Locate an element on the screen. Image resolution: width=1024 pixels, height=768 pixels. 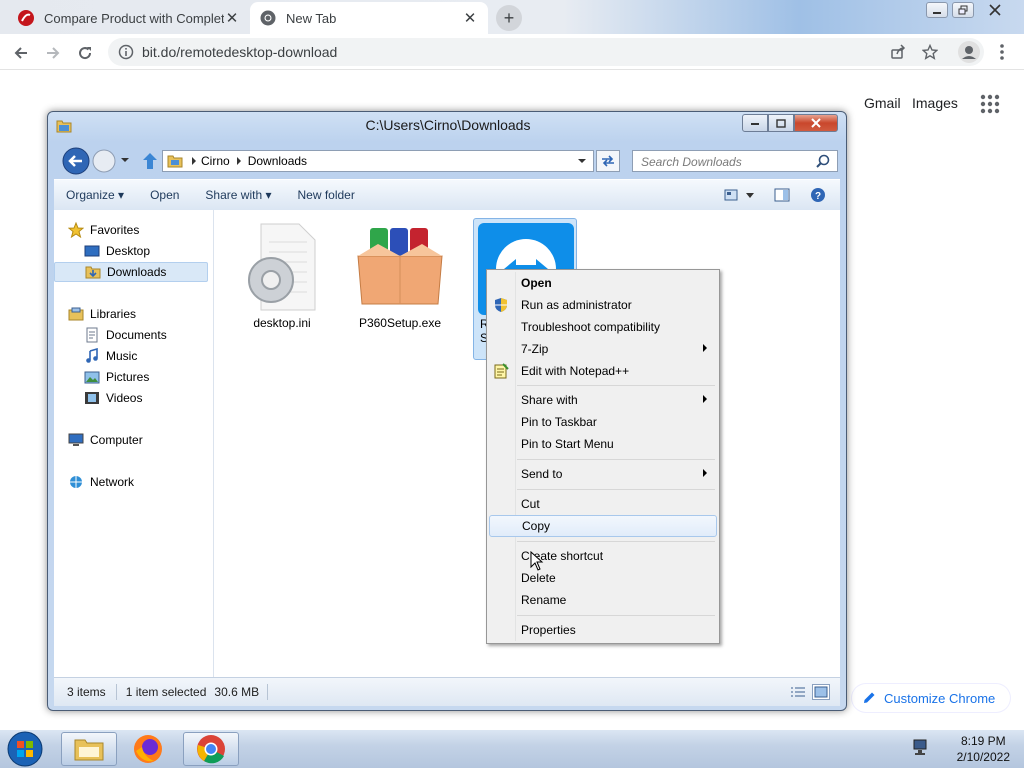
explorer-minimize-button is located at coordinates (755, 123).